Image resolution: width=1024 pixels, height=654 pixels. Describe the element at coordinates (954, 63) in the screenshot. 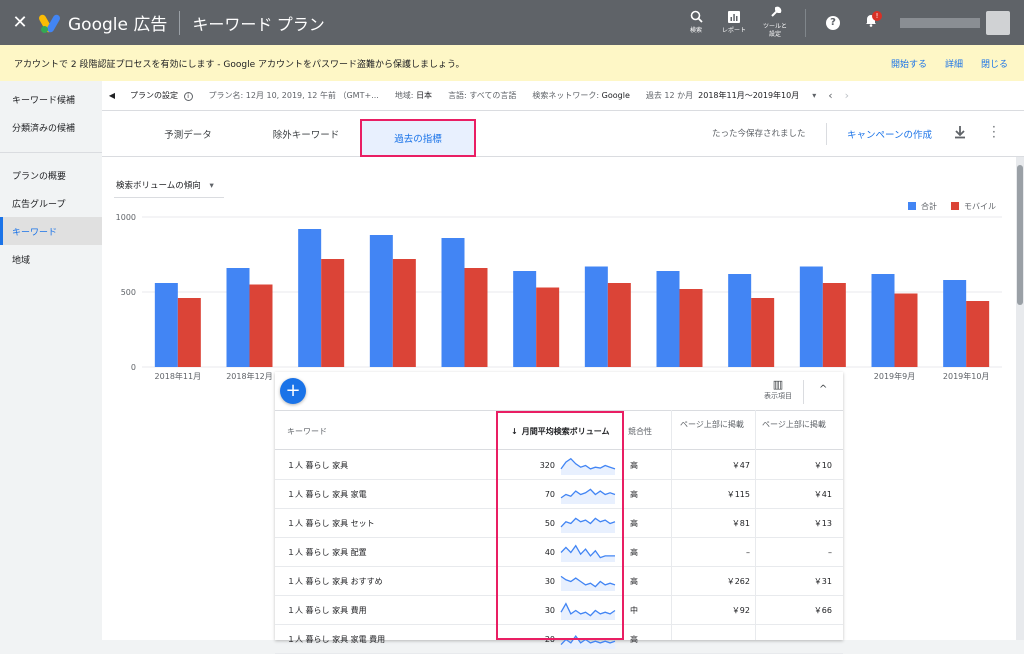

I see `notice-details-link: 詳細` at that location.